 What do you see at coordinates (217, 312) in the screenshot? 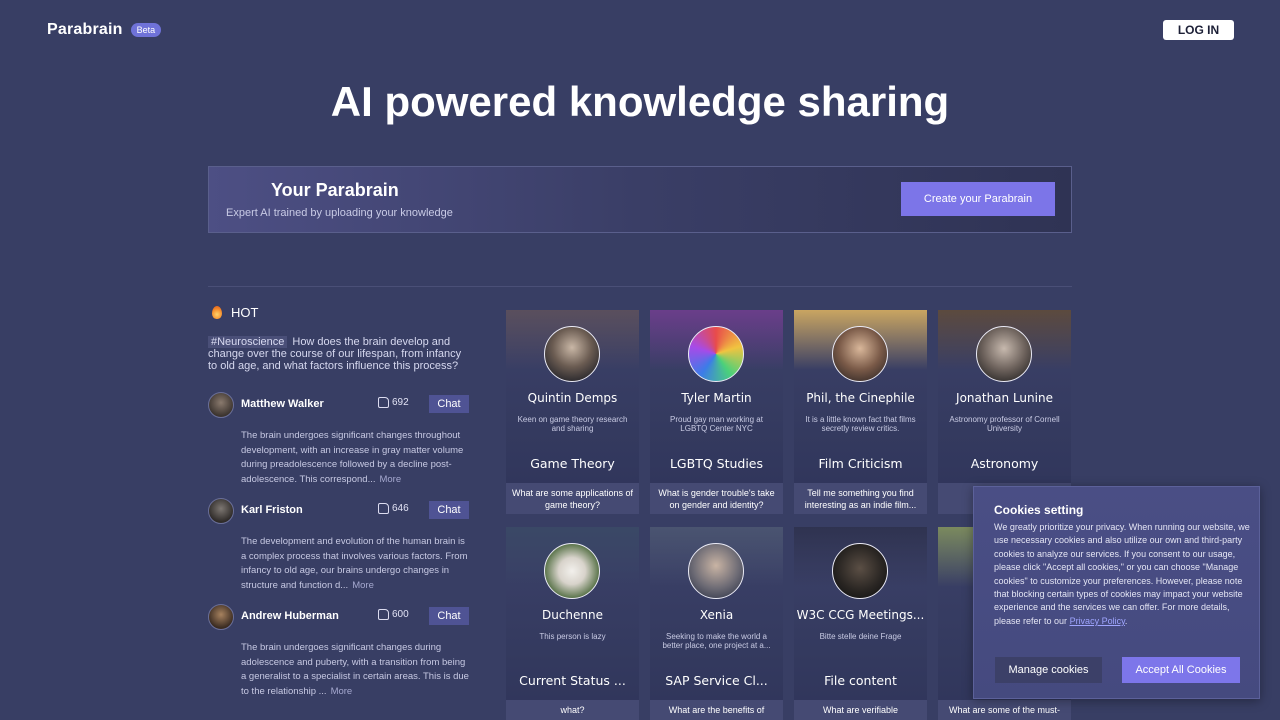
I see `fire-icon` at bounding box center [217, 312].